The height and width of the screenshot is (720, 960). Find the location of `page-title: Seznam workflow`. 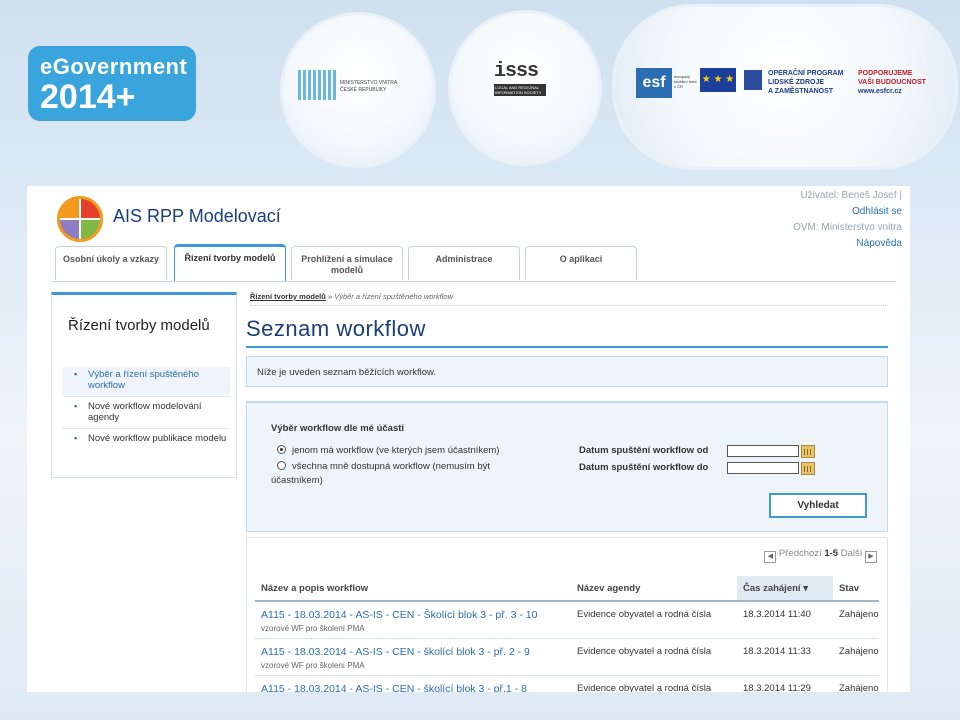

page-title: Seznam workflow is located at coordinates (336, 328).